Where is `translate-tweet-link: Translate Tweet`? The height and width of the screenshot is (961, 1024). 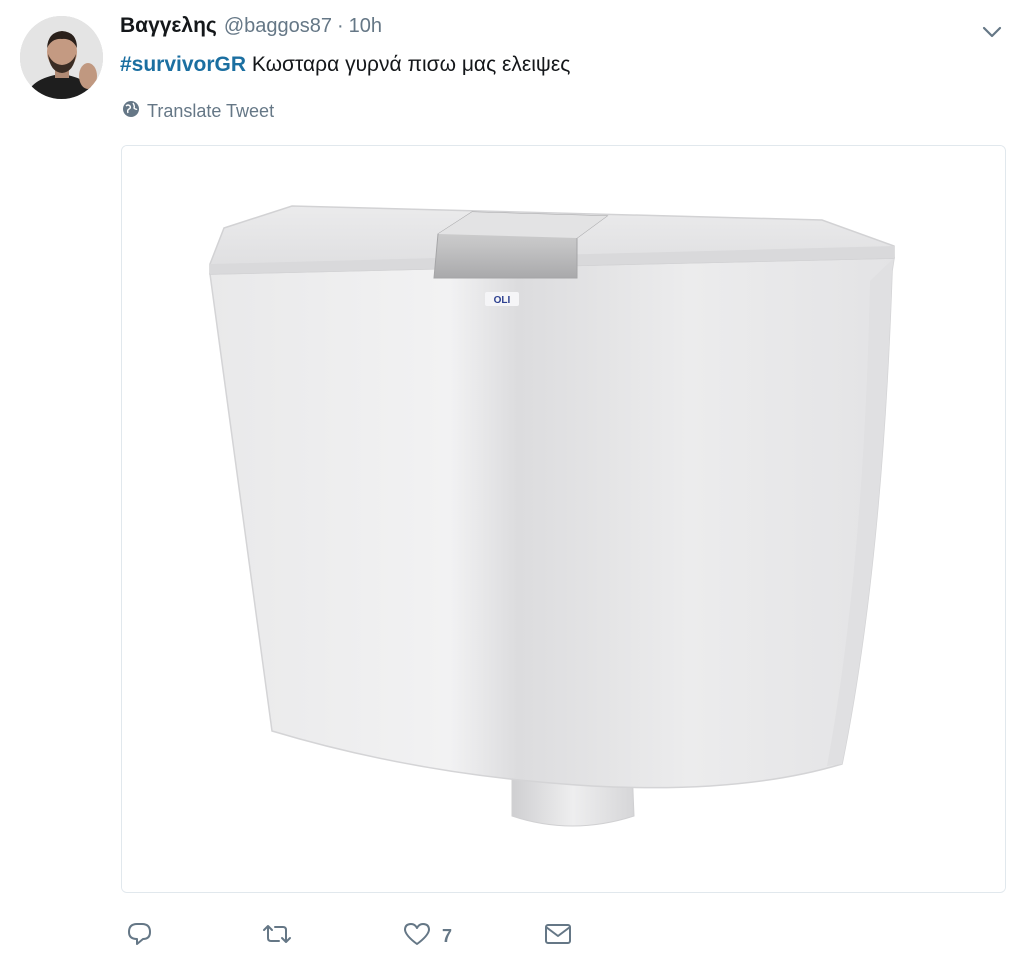 translate-tweet-link: Translate Tweet is located at coordinates (198, 111).